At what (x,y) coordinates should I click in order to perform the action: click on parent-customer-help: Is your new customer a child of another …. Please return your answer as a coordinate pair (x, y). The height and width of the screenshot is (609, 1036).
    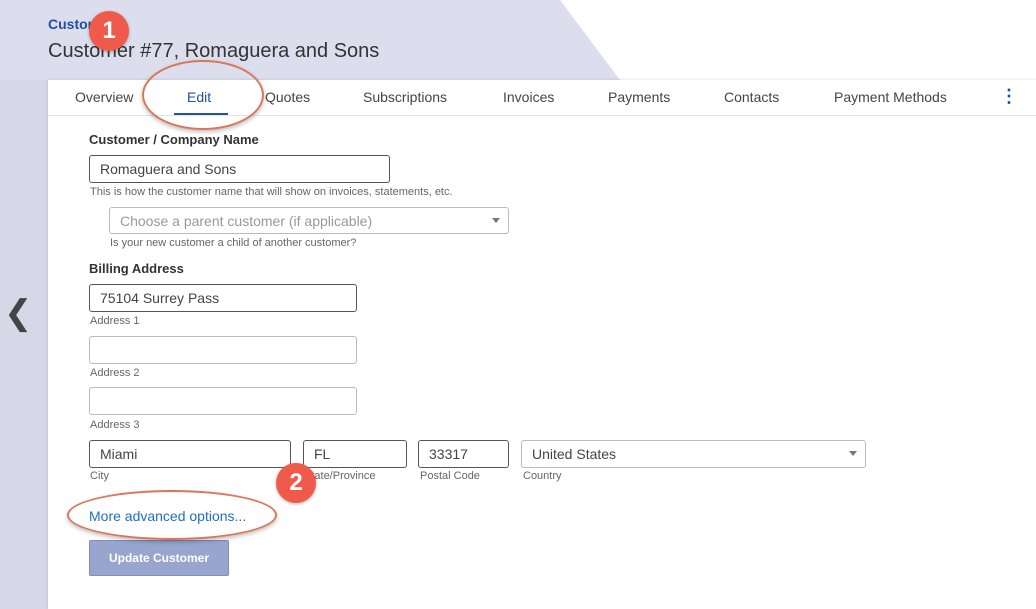
    Looking at the image, I should click on (233, 243).